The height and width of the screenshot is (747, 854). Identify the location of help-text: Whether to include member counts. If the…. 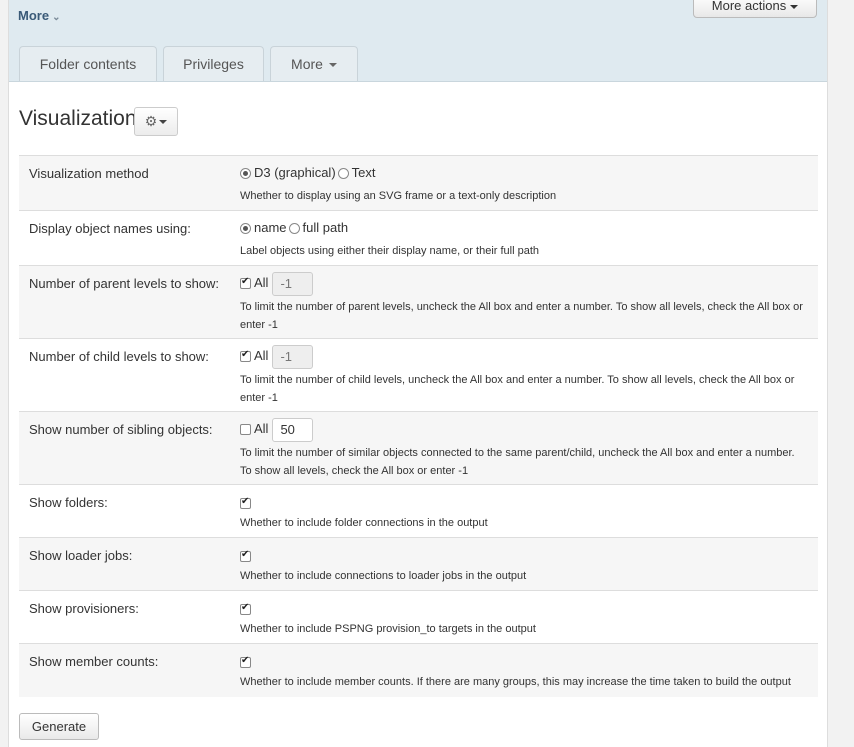
(515, 682).